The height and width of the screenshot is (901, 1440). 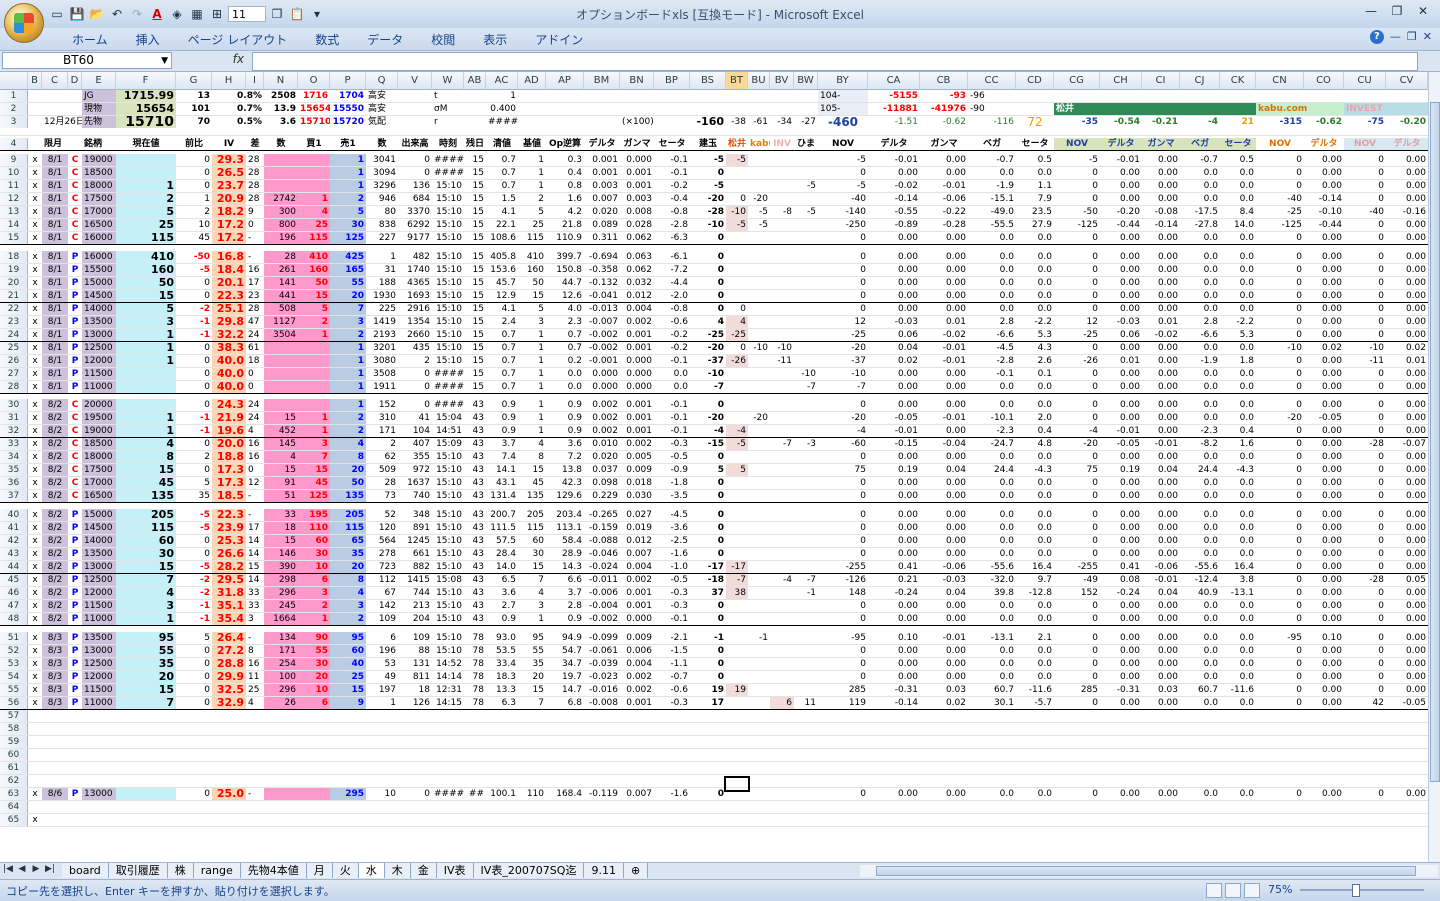 What do you see at coordinates (99, 794) in the screenshot?
I see `cell-e: 13000` at bounding box center [99, 794].